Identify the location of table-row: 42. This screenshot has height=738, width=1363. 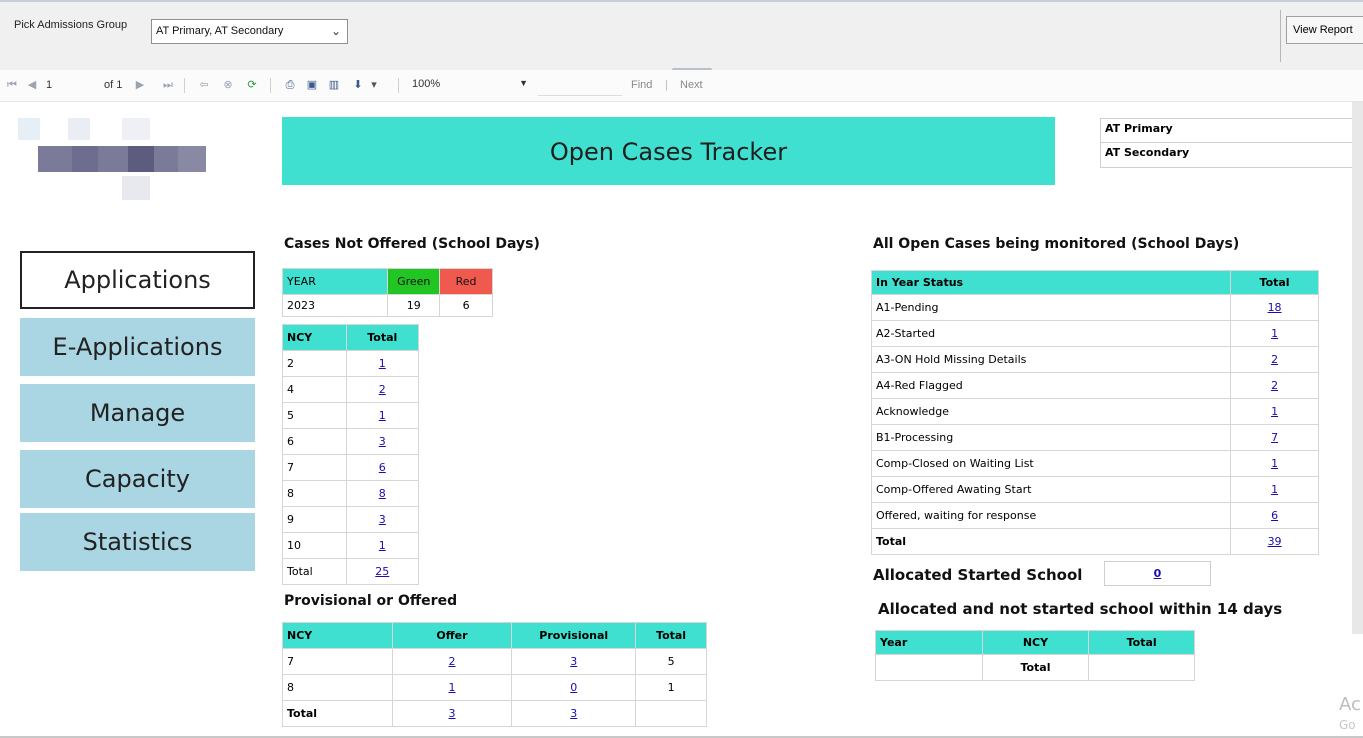
(351, 389).